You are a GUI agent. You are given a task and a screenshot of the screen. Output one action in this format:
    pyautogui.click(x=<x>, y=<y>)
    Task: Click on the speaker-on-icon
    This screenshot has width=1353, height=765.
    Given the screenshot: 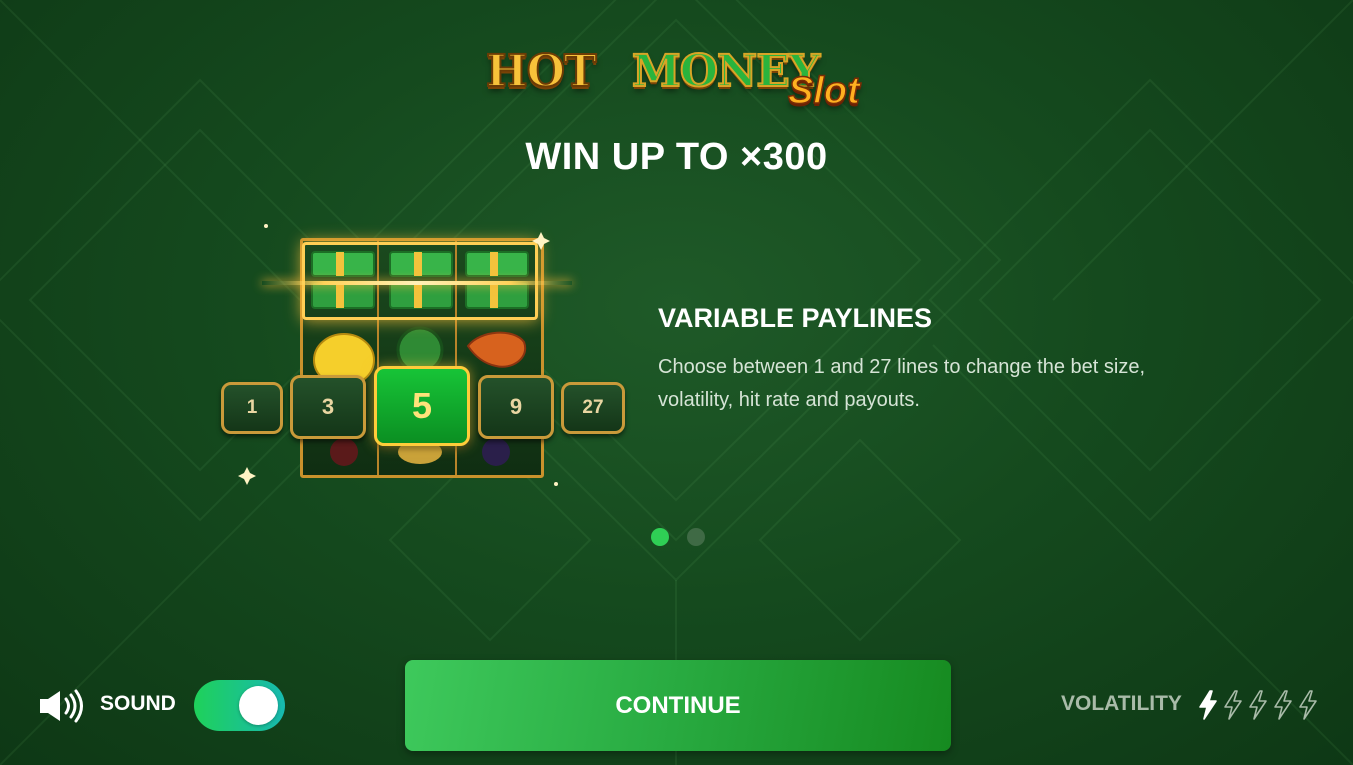 What is the action you would take?
    pyautogui.click(x=63, y=706)
    